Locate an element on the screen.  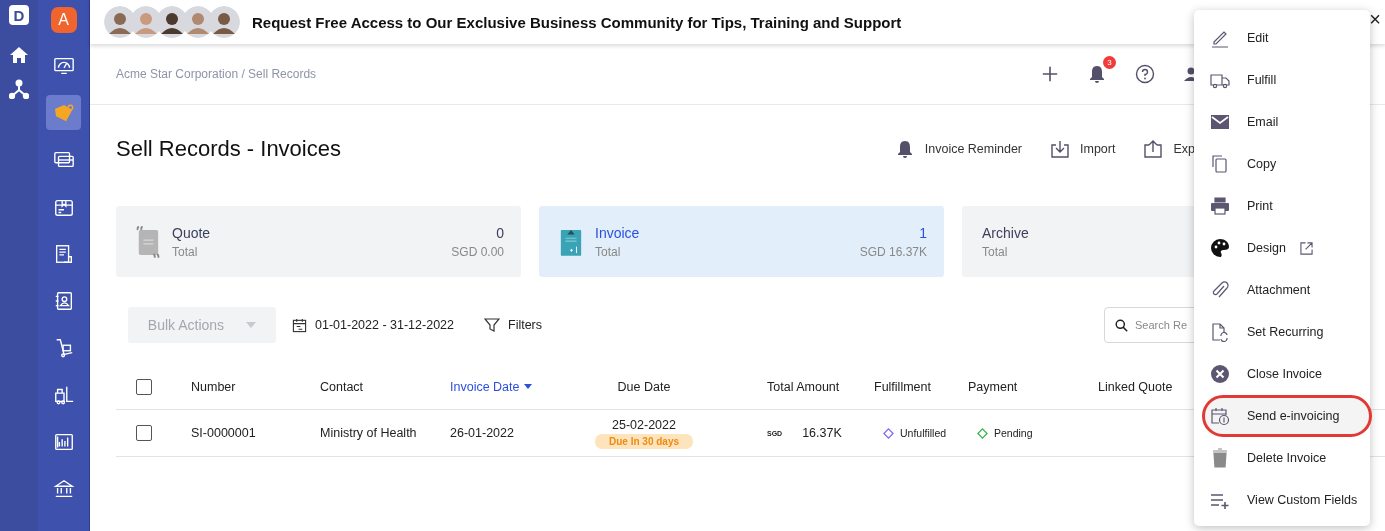
notification-badge: 3 is located at coordinates (1109, 62).